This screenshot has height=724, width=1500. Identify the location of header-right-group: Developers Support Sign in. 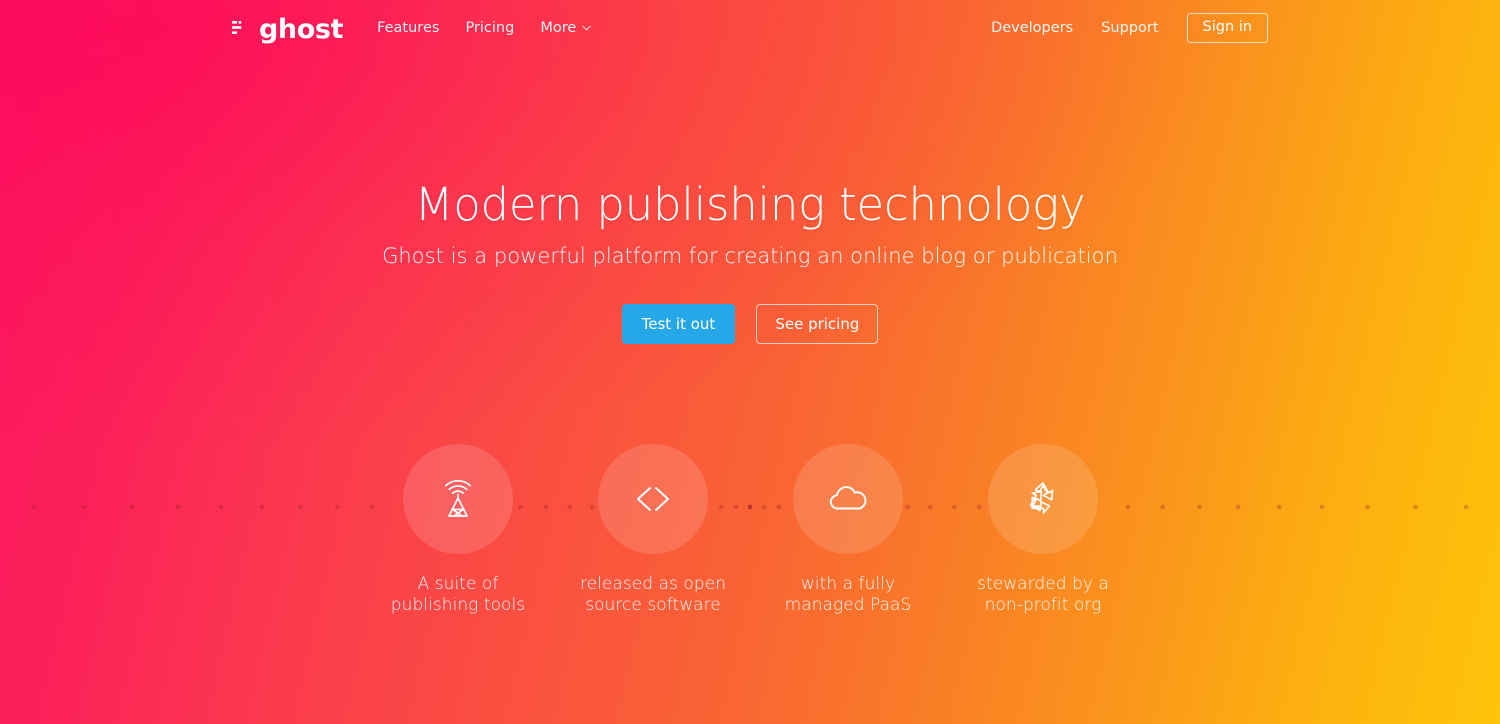
(1129, 28).